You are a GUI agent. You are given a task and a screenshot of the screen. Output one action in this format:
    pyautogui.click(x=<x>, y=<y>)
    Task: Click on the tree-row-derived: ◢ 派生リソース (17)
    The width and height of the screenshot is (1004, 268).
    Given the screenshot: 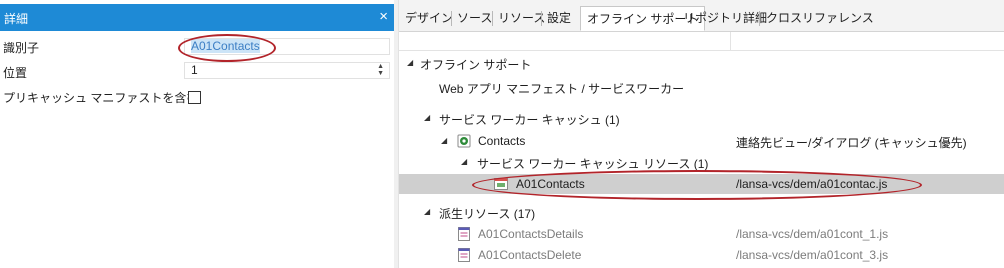 What is the action you would take?
    pyautogui.click(x=701, y=212)
    